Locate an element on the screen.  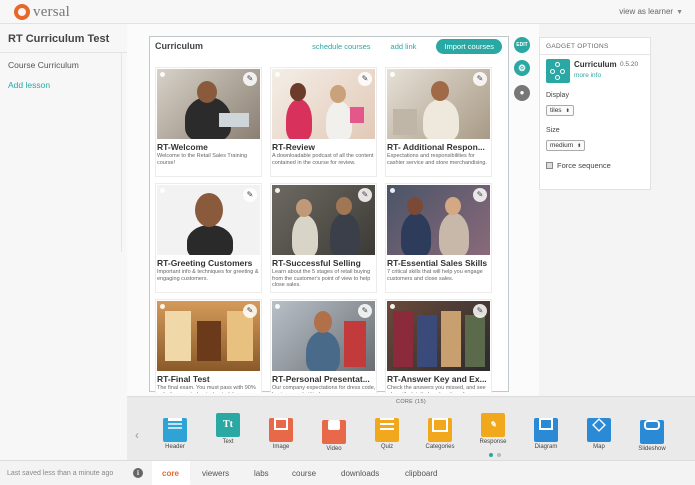
curriculum-title: Curriculum is located at coordinates (179, 46).